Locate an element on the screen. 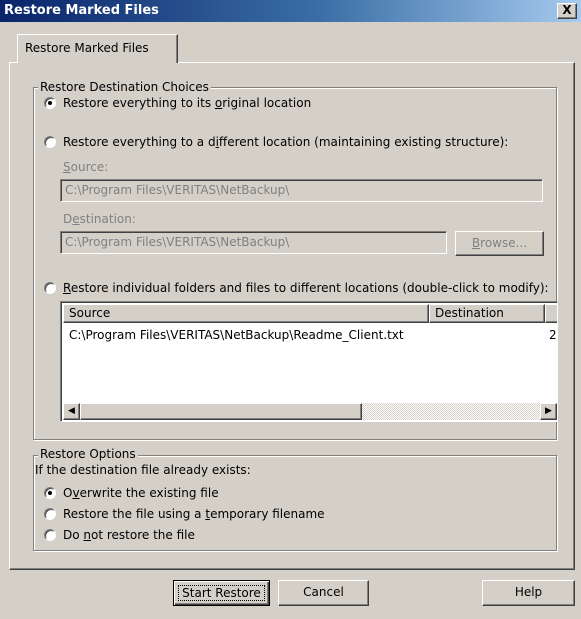  tab-restore-marked-files: Restore Marked Files is located at coordinates (97, 48).